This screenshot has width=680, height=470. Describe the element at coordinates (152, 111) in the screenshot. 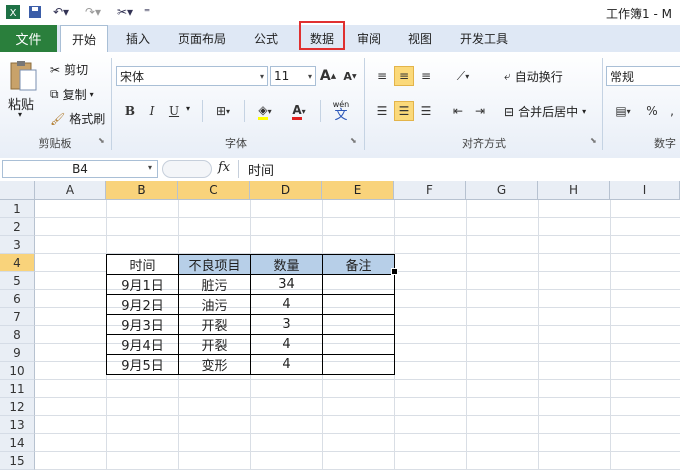

I see `italic-button: I` at that location.